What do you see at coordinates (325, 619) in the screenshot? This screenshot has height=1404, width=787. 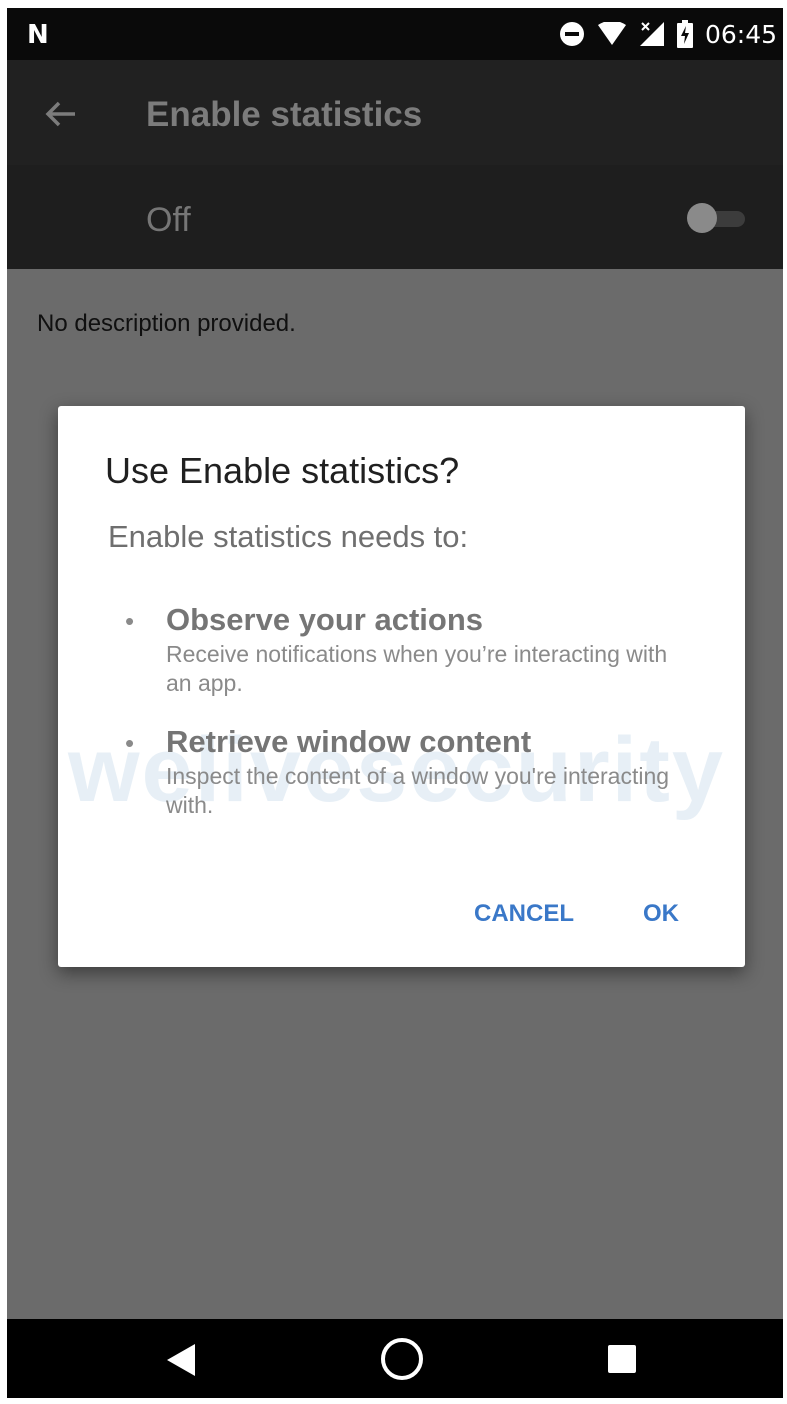 I see `permission-title: Observe your actions` at bounding box center [325, 619].